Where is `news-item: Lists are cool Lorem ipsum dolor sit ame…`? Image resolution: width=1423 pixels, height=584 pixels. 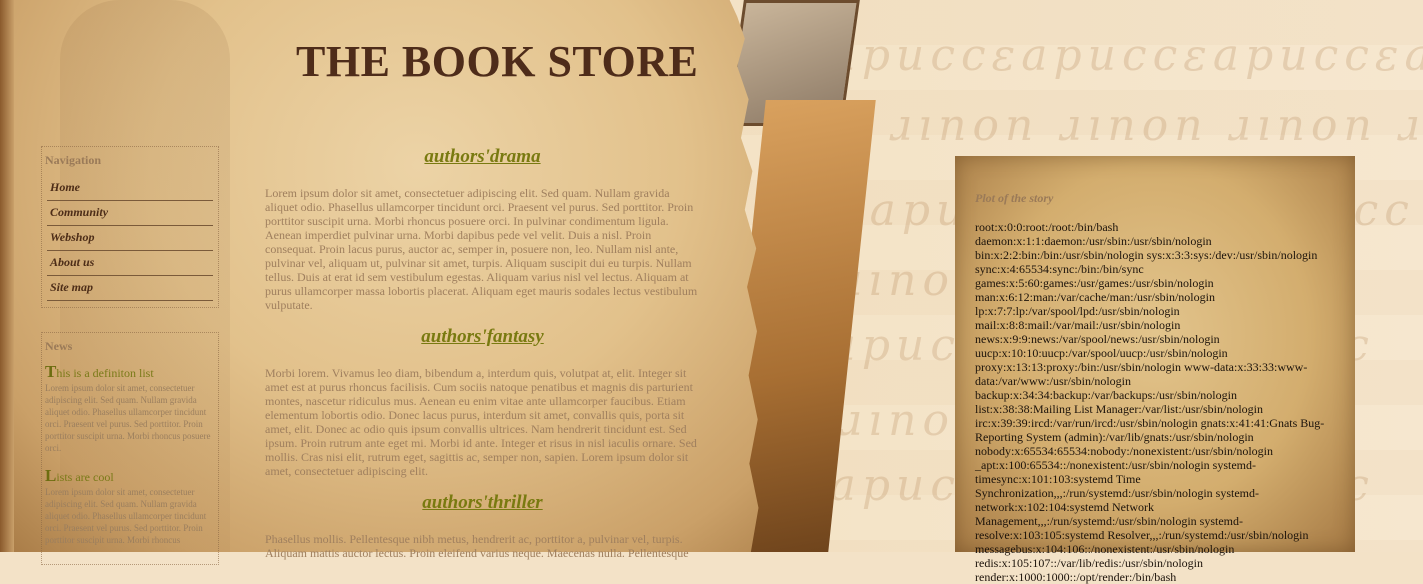 news-item: Lists are cool Lorem ipsum dolor sit ame… is located at coordinates (130, 506).